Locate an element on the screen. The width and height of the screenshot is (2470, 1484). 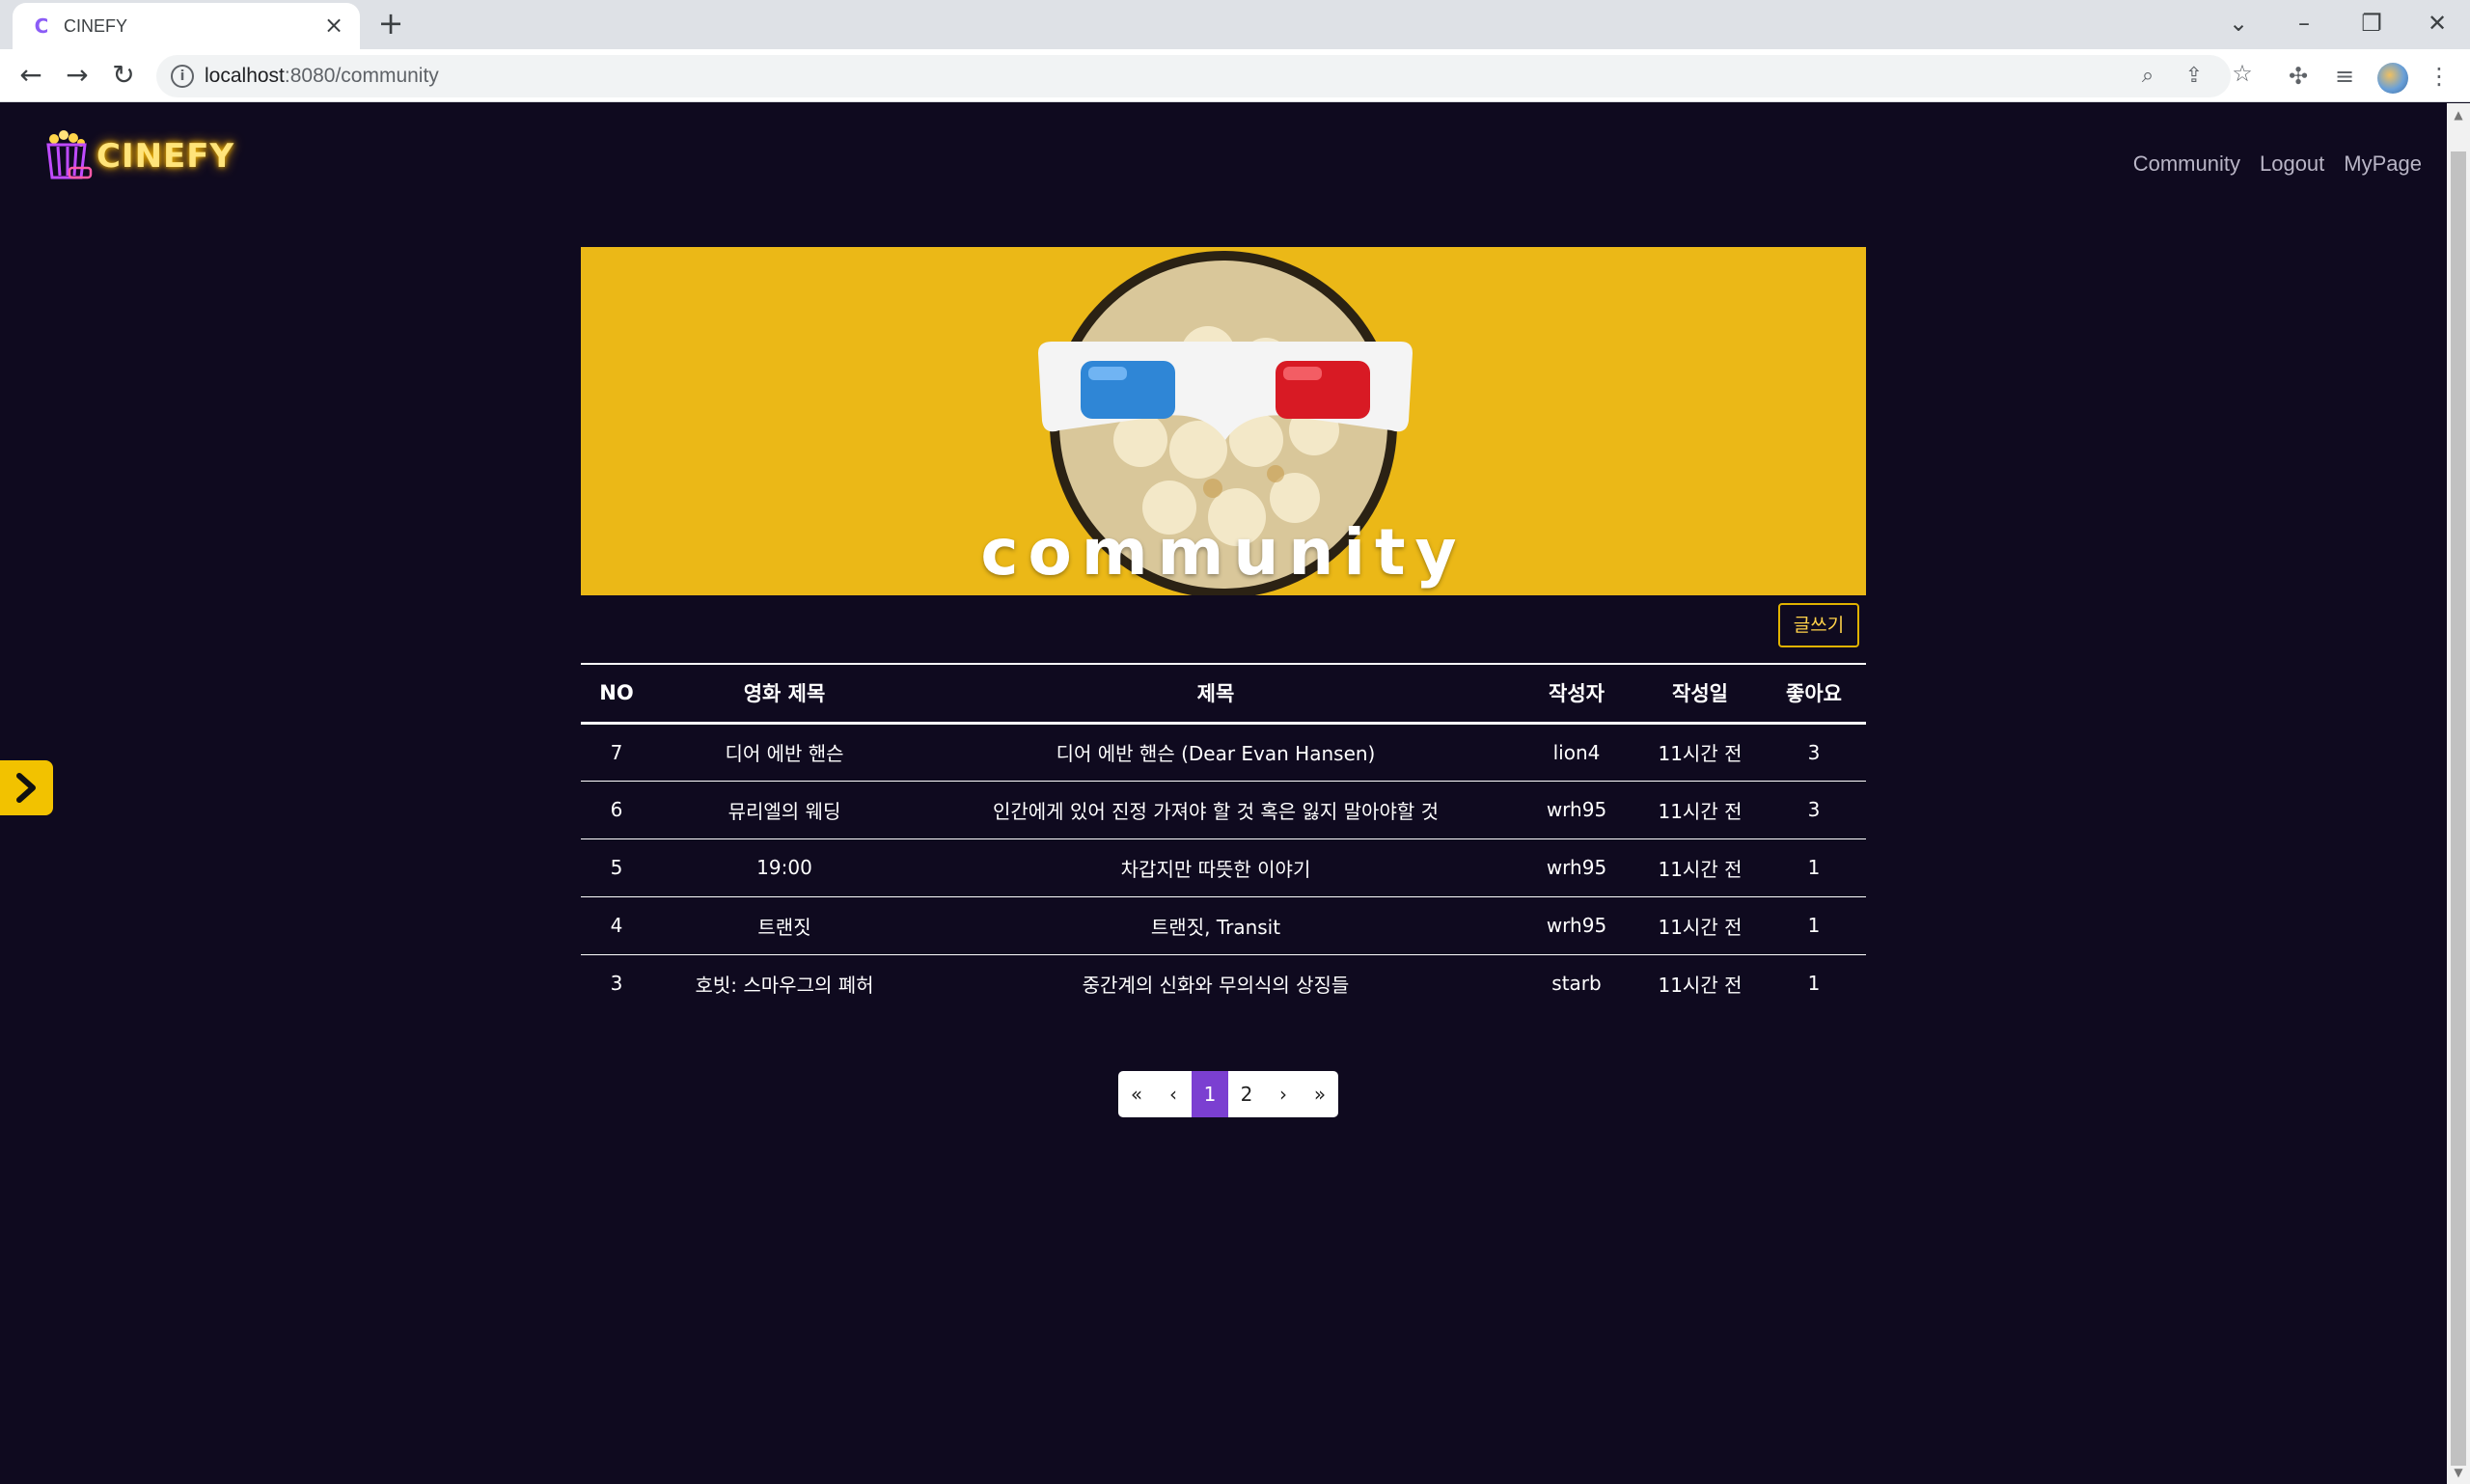
scroll-down-arrow-icon: ▼ is located at coordinates (2458, 1472).